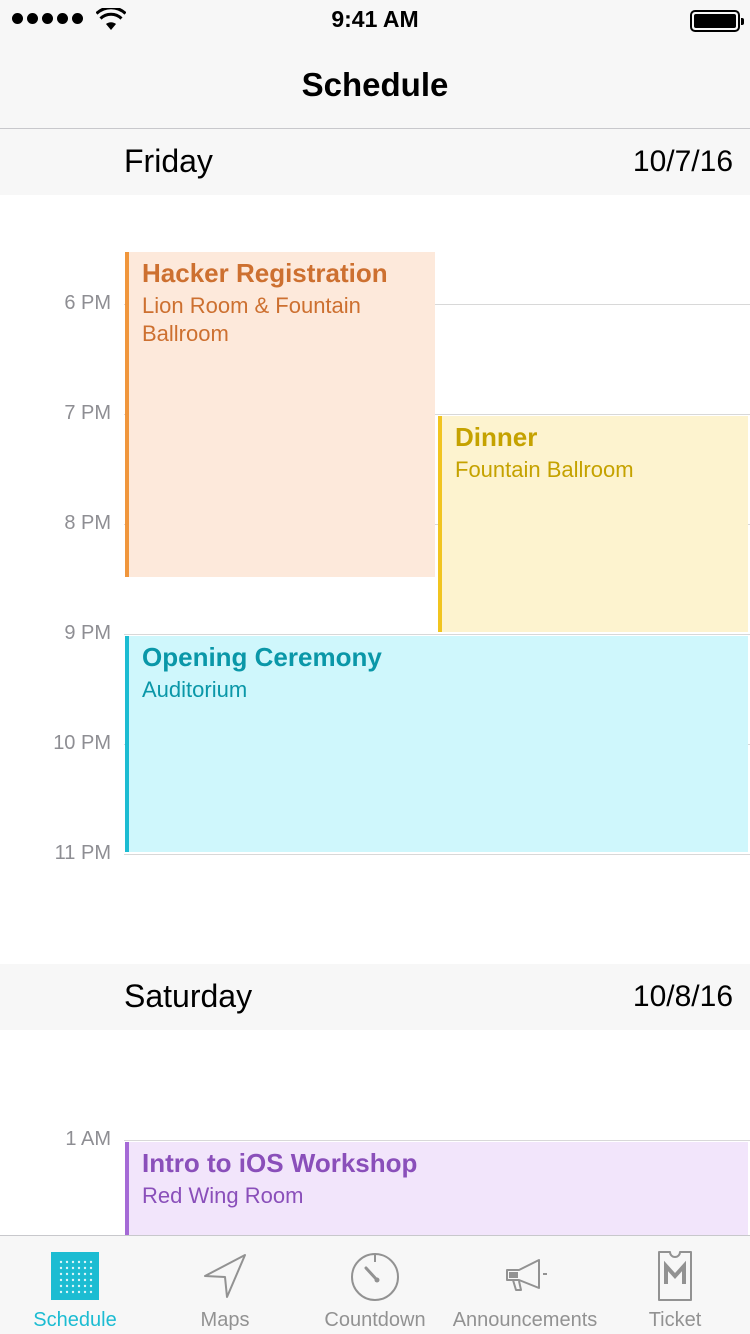  What do you see at coordinates (225, 1276) in the screenshot?
I see `navigation-arrow-icon` at bounding box center [225, 1276].